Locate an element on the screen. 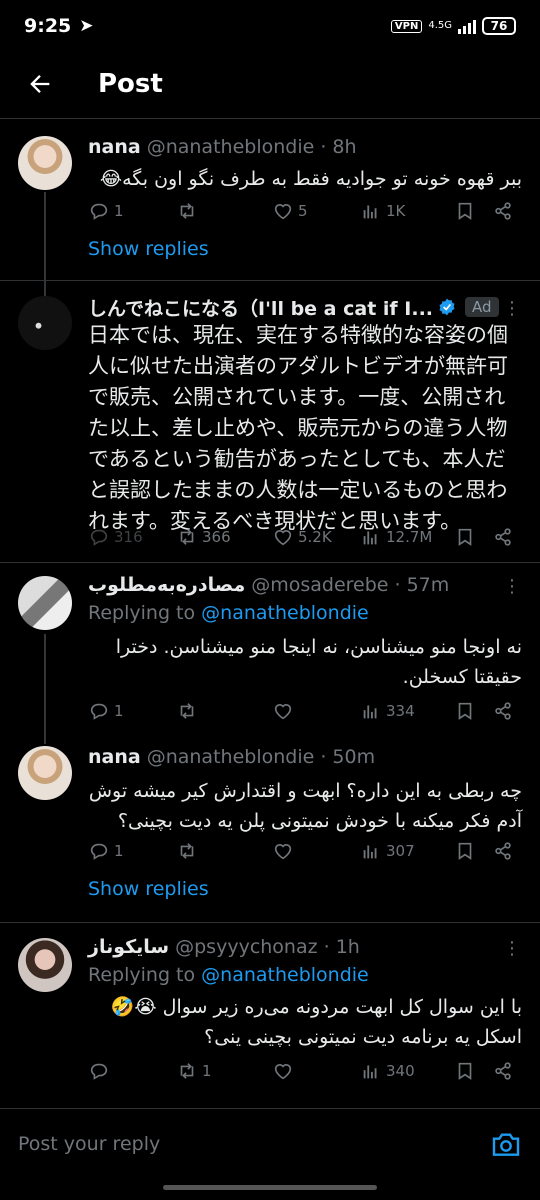  author-row: مصادره‌به‌مطلوب @mosaderebe · 57m is located at coordinates (305, 585).